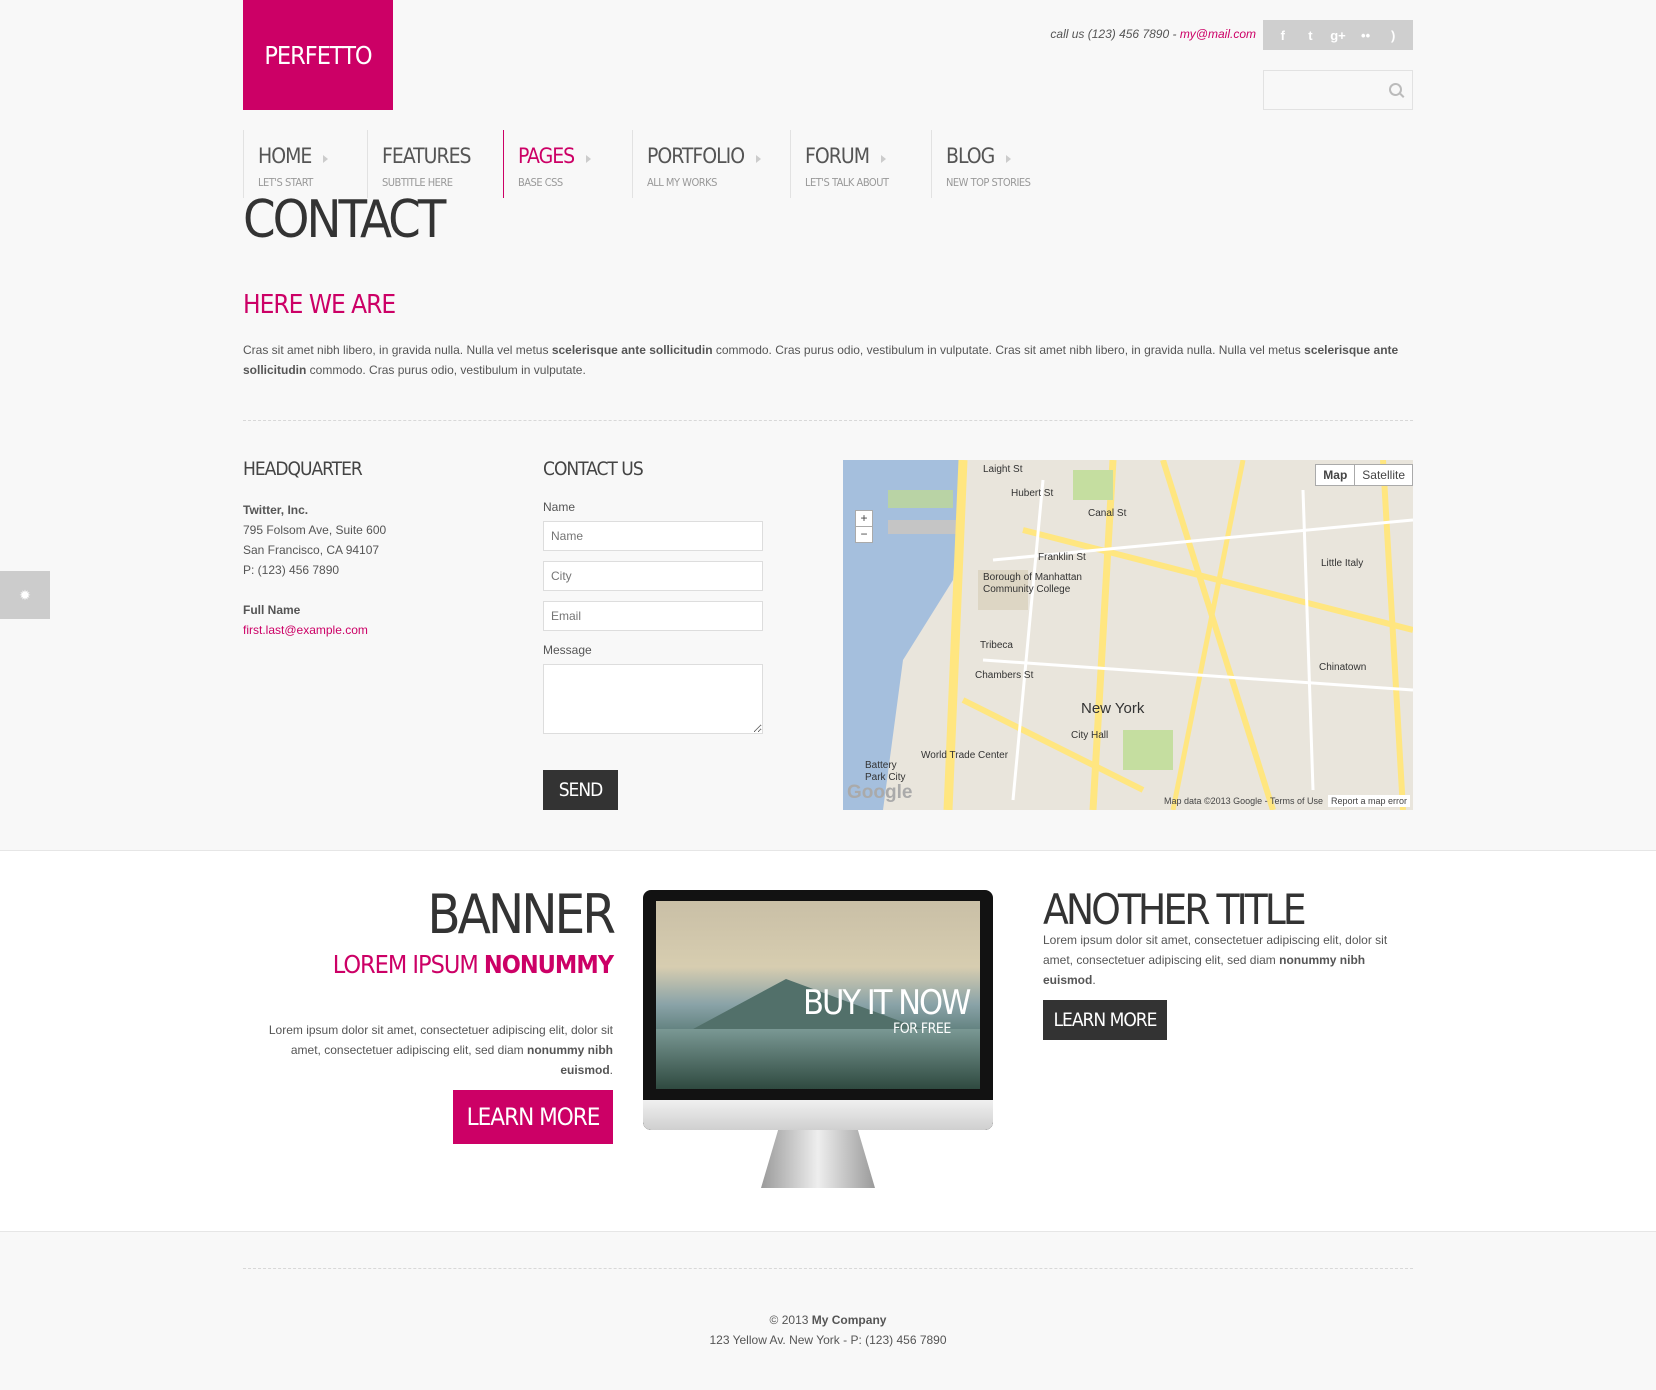 Image resolution: width=1656 pixels, height=1390 pixels. Describe the element at coordinates (1090, 735) in the screenshot. I see `map-label: City Hall` at that location.